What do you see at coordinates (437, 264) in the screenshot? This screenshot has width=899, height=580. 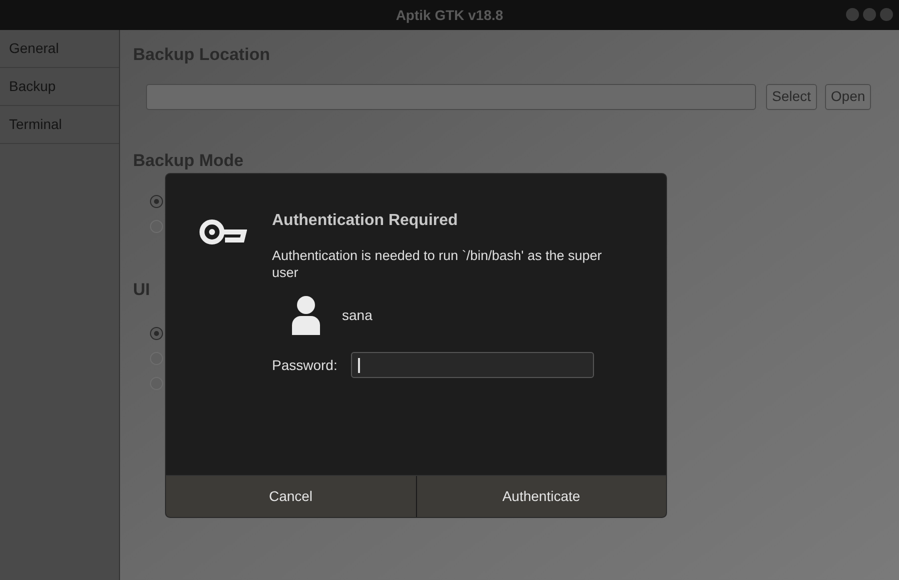 I see `dialog-message: Authentication is needed to run `/bin/bash' as the super user` at bounding box center [437, 264].